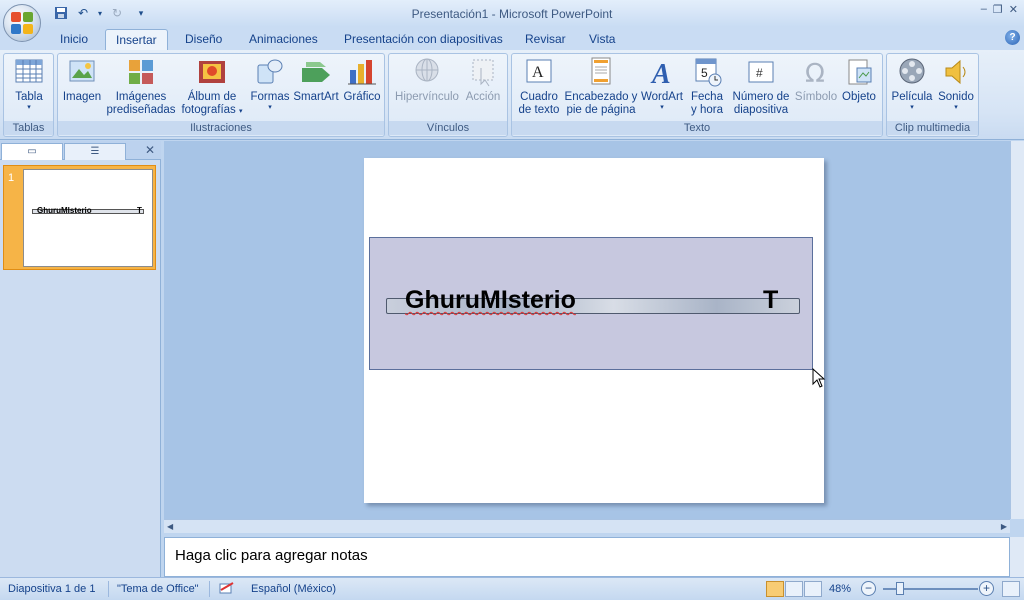 This screenshot has width=1024, height=600. I want to click on formas-button: Formas ▾, so click(270, 83).